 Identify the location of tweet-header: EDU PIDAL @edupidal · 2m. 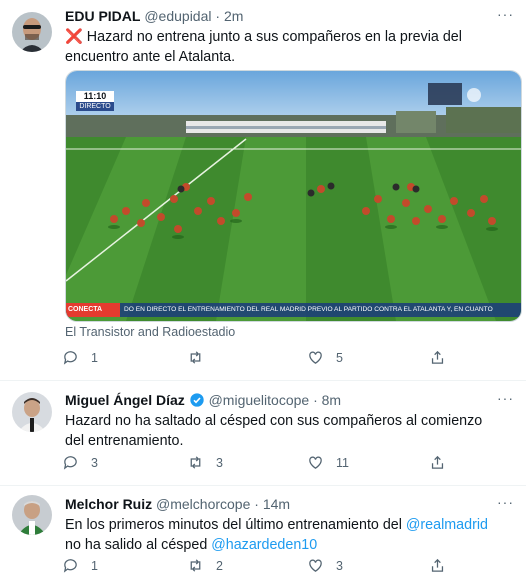
(154, 16).